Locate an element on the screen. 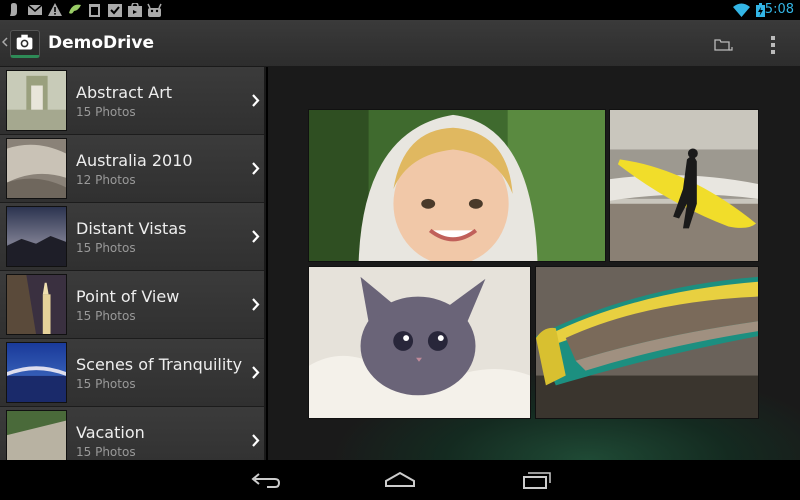 Image resolution: width=800 pixels, height=500 pixels. album-item-abstract-art: Abstract Art 15 Photos is located at coordinates (132, 101).